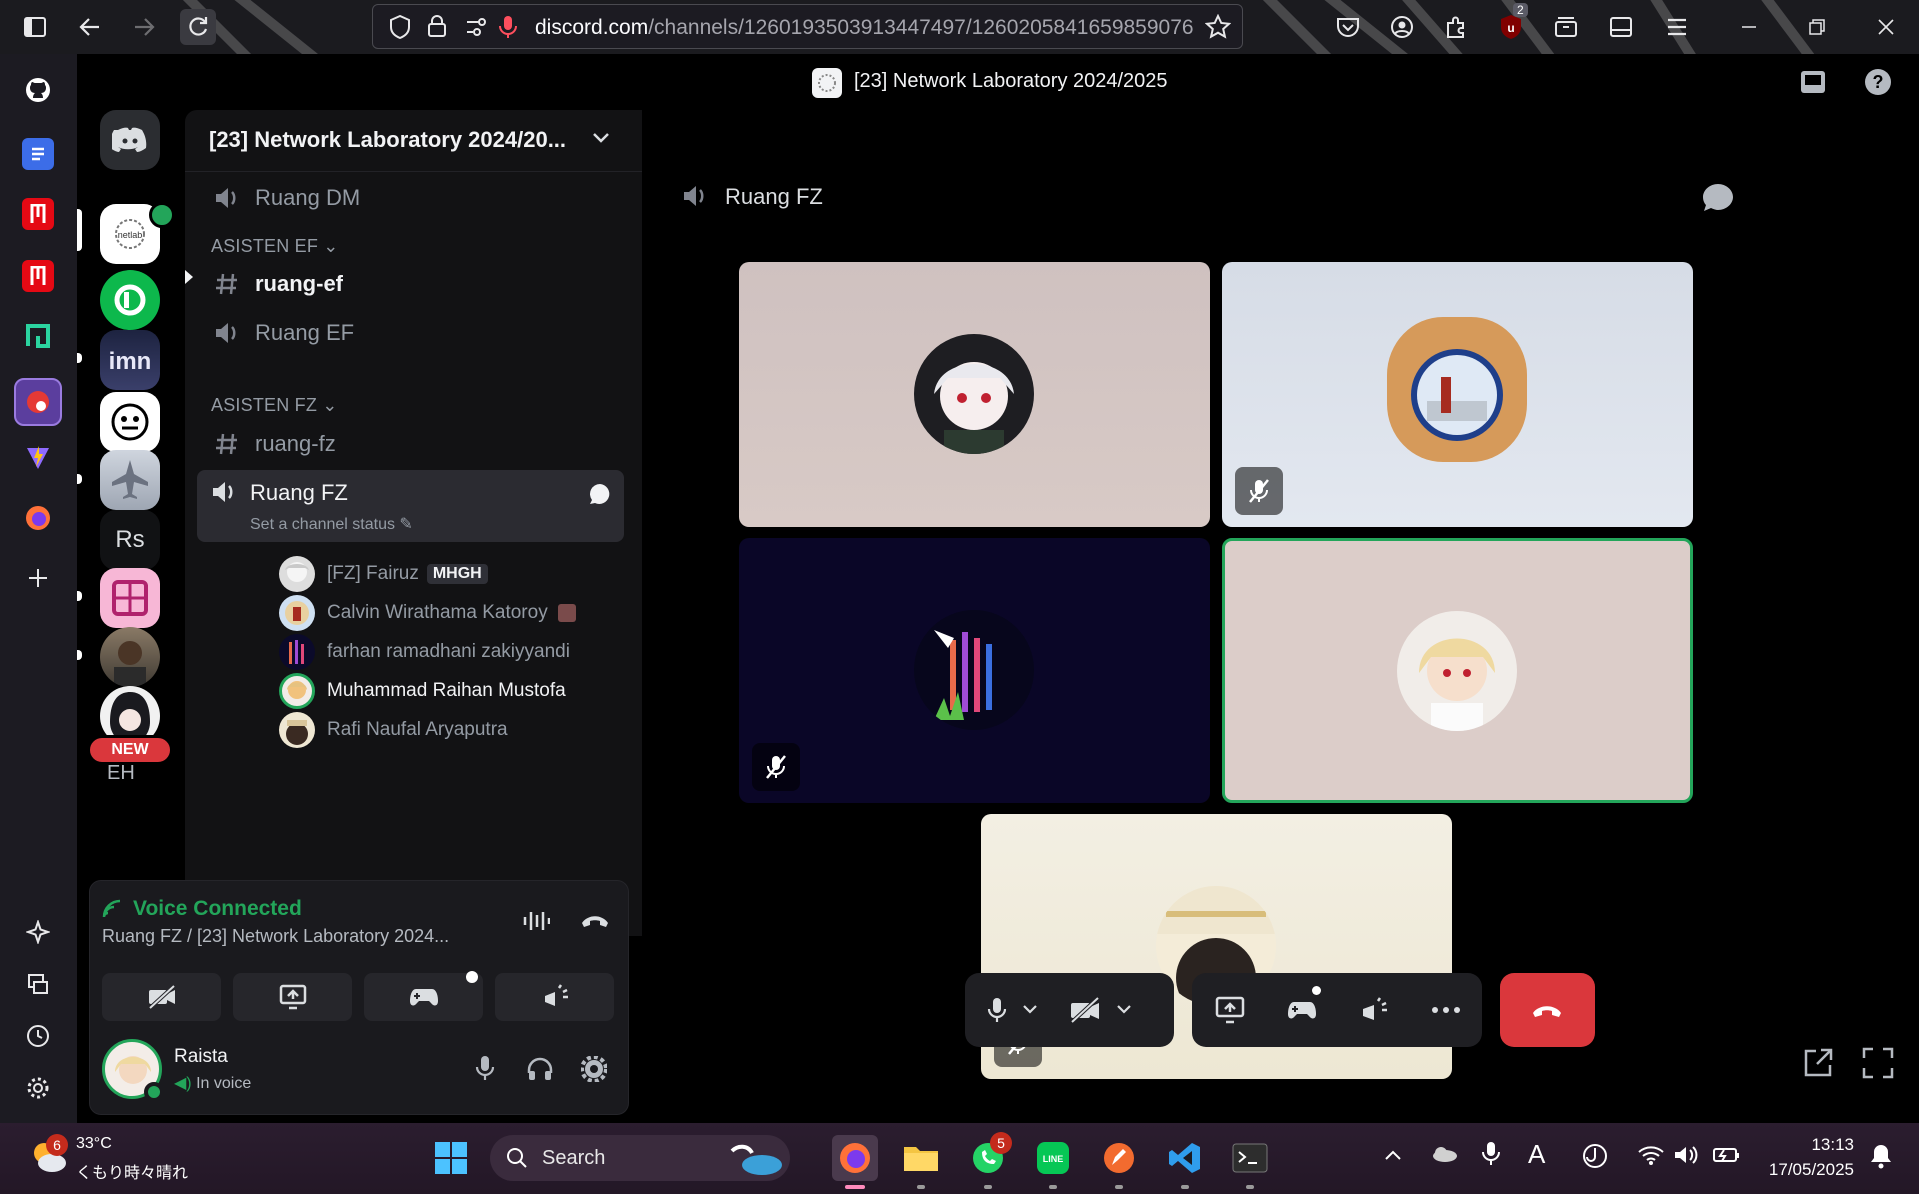 The height and width of the screenshot is (1194, 1919). I want to click on app-icon-teal, so click(38, 336).